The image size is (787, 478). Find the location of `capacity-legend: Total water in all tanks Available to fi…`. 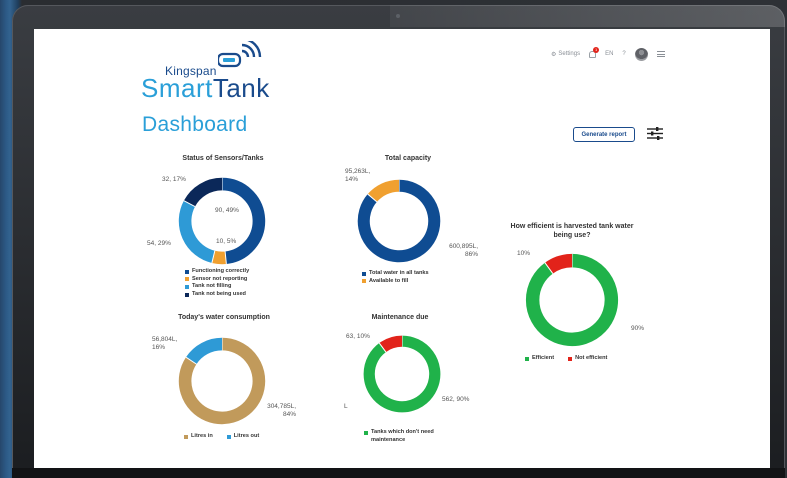

capacity-legend: Total water in all tanks Available to fi… is located at coordinates (395, 277).